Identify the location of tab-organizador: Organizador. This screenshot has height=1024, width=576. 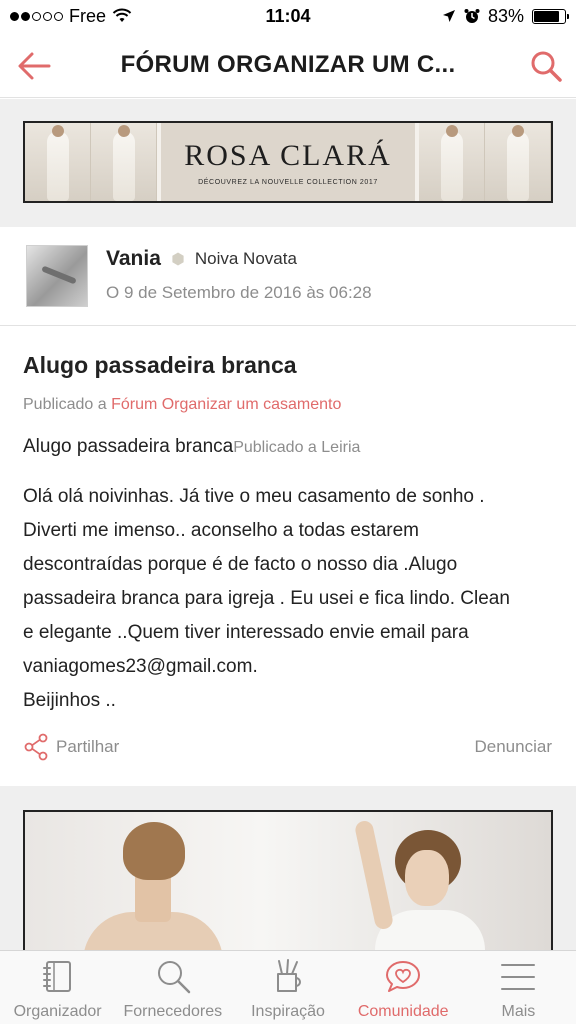
(57, 987).